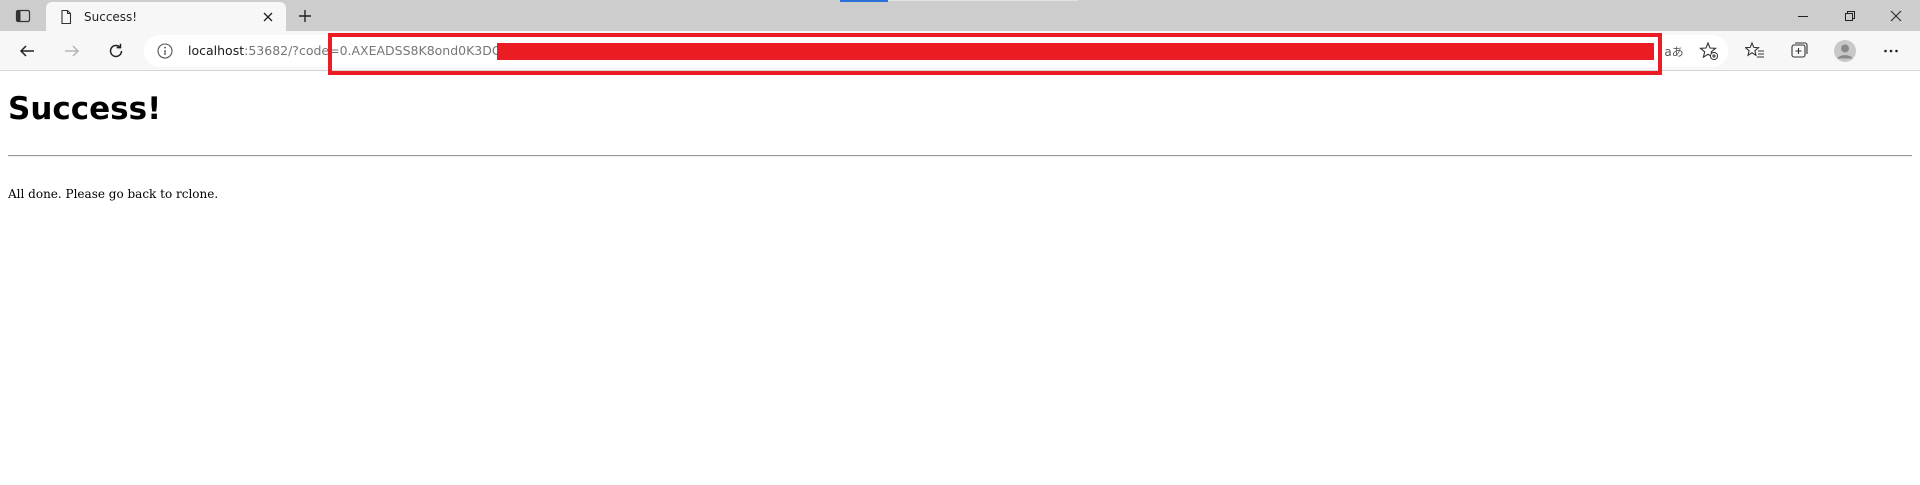  I want to click on info-icon, so click(165, 51).